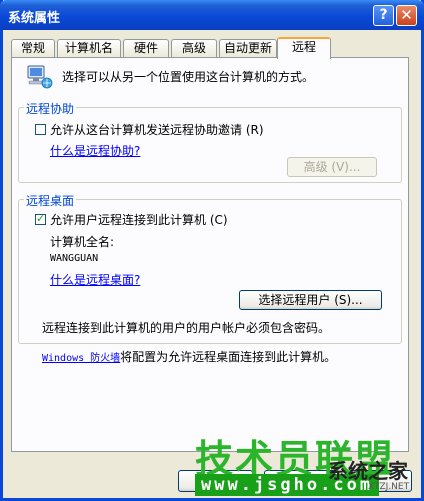 The image size is (424, 501). What do you see at coordinates (74, 258) in the screenshot?
I see `computer-full-name-value: WANGGUAN` at bounding box center [74, 258].